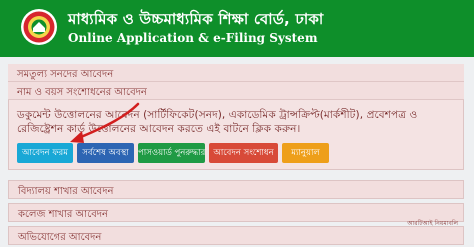 This screenshot has height=247, width=474. I want to click on application-form-button: আবেদন ফরম, so click(45, 153).